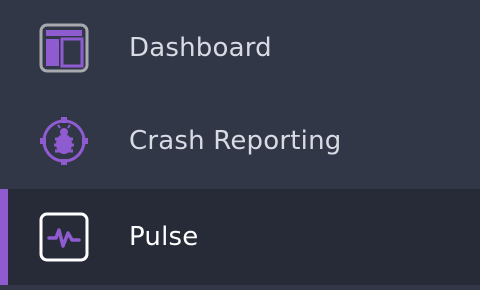 The height and width of the screenshot is (290, 480). What do you see at coordinates (64, 237) in the screenshot?
I see `pulse-icon` at bounding box center [64, 237].